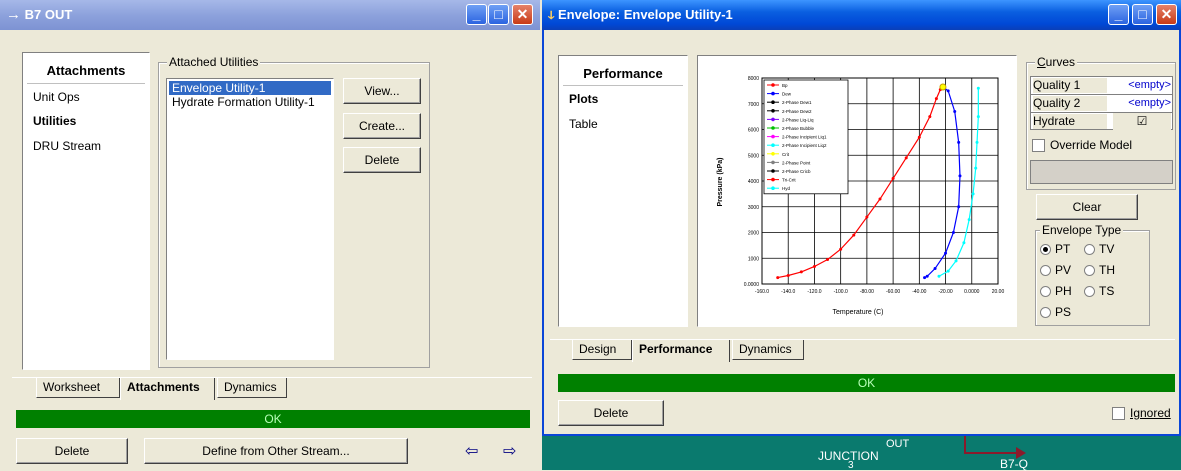 Image resolution: width=1181 pixels, height=471 pixels. Describe the element at coordinates (1118, 14) in the screenshot. I see `env-minimize-button: _` at that location.